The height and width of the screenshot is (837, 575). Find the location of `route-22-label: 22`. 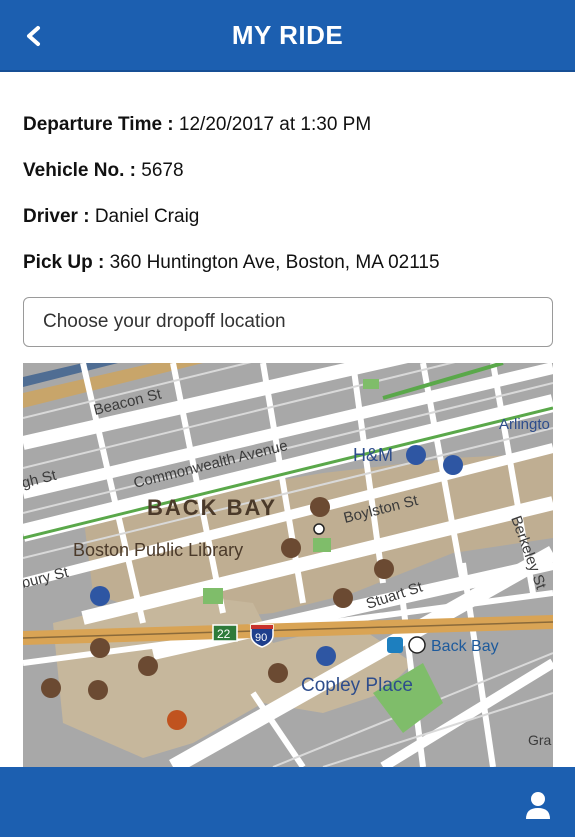

route-22-label: 22 is located at coordinates (224, 634).